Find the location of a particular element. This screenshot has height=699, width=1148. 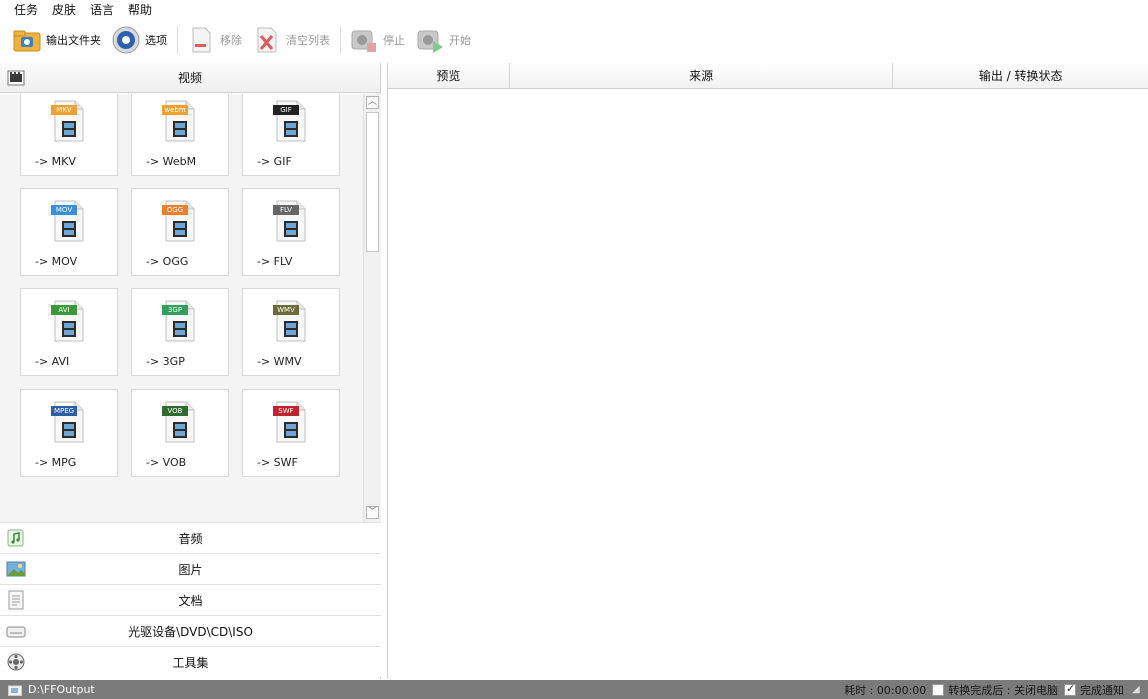

output-folder-label: 输出文件夹 is located at coordinates (73, 40).